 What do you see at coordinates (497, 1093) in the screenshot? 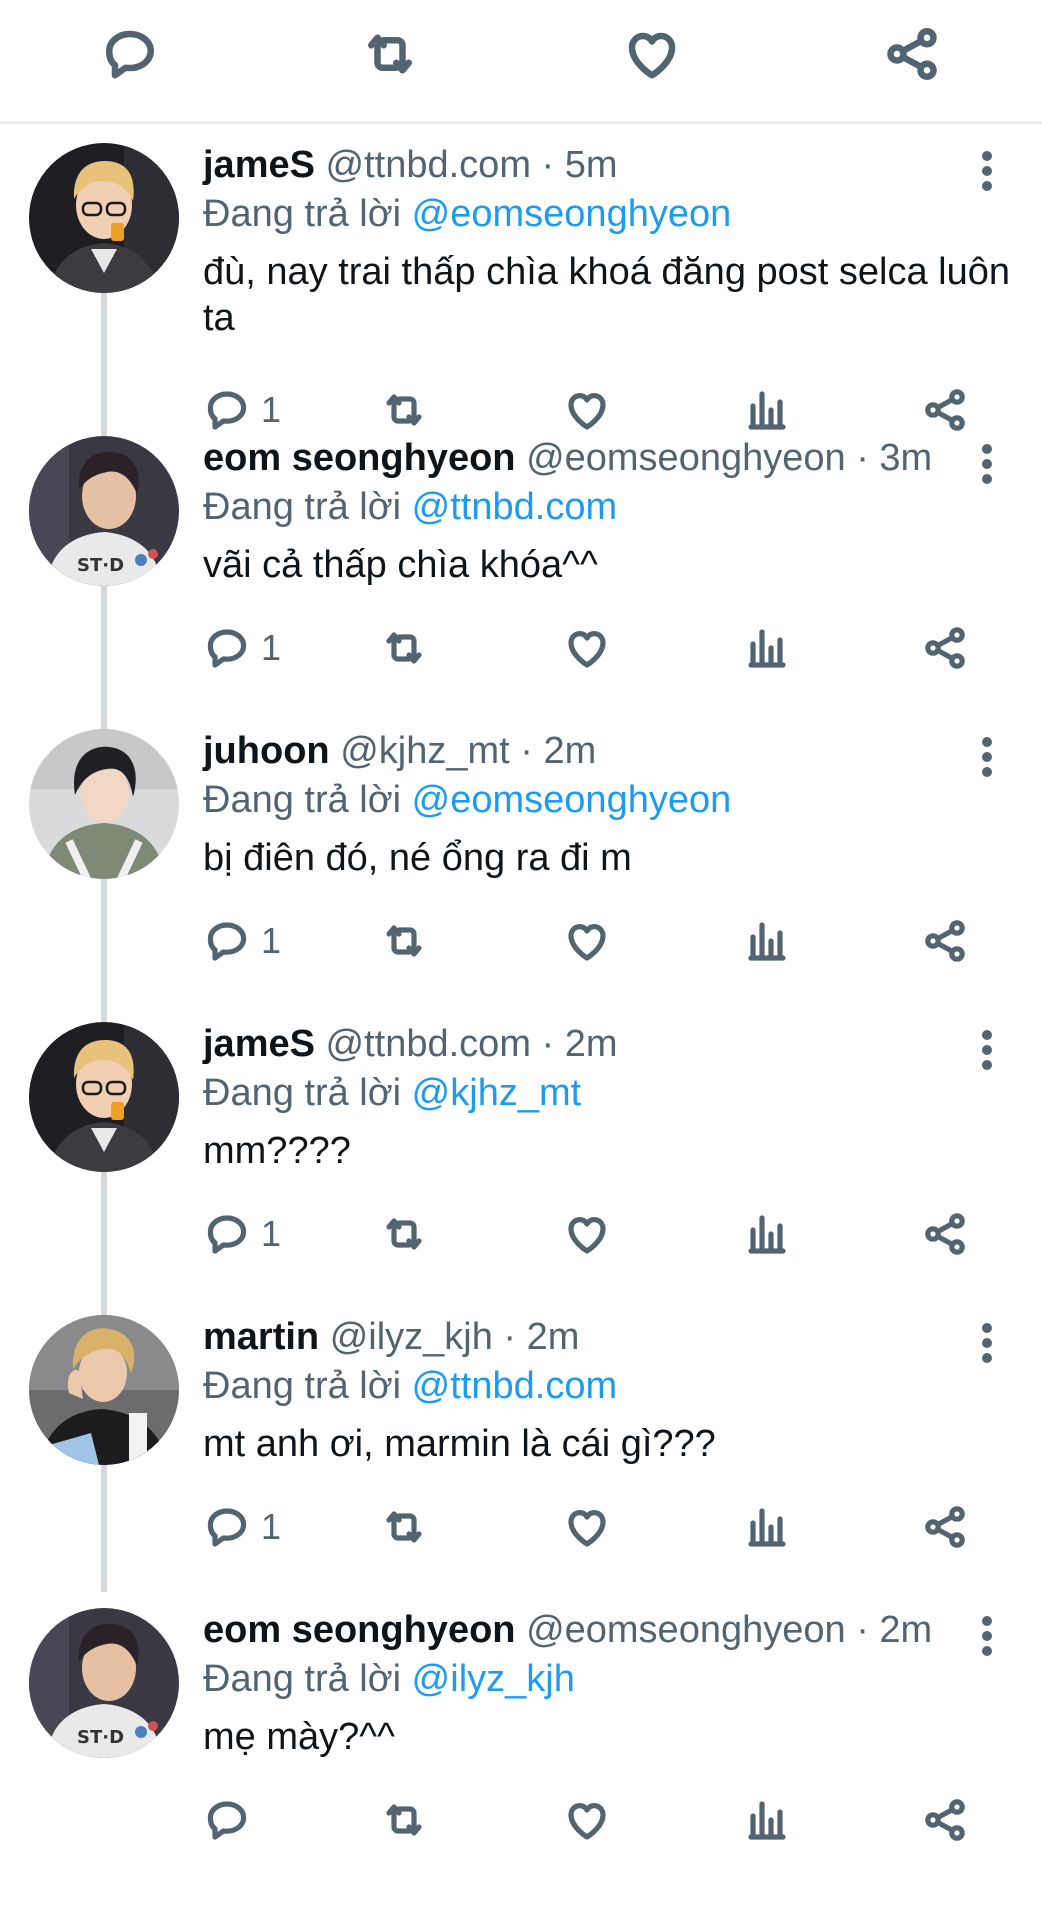
I see `replying-to-mention: @kjhz_mt` at bounding box center [497, 1093].